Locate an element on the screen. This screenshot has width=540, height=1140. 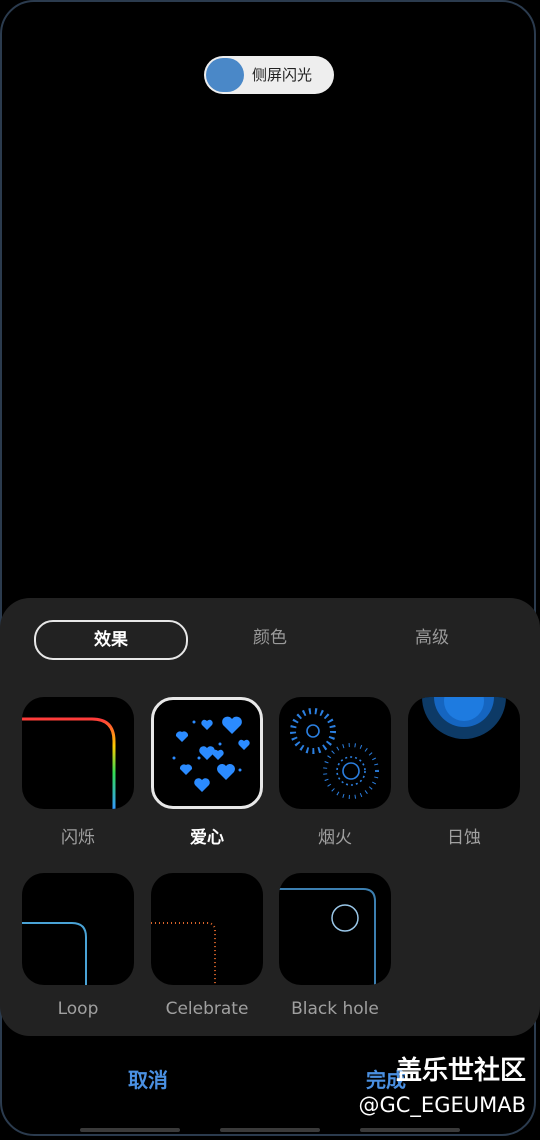
effect-tile-flash is located at coordinates (78, 753).